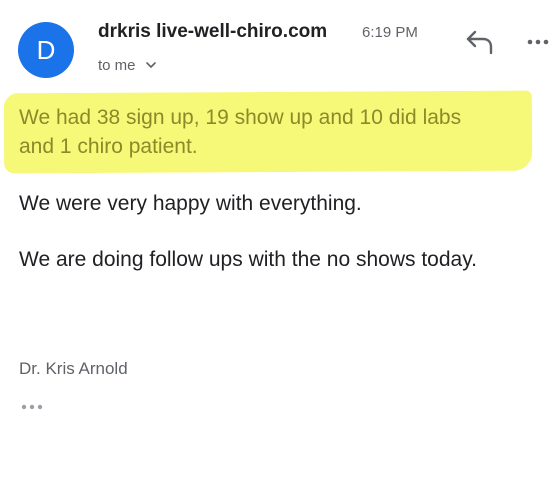 This screenshot has height=481, width=550. What do you see at coordinates (73, 368) in the screenshot?
I see `signature: Dr. Kris Arnold` at bounding box center [73, 368].